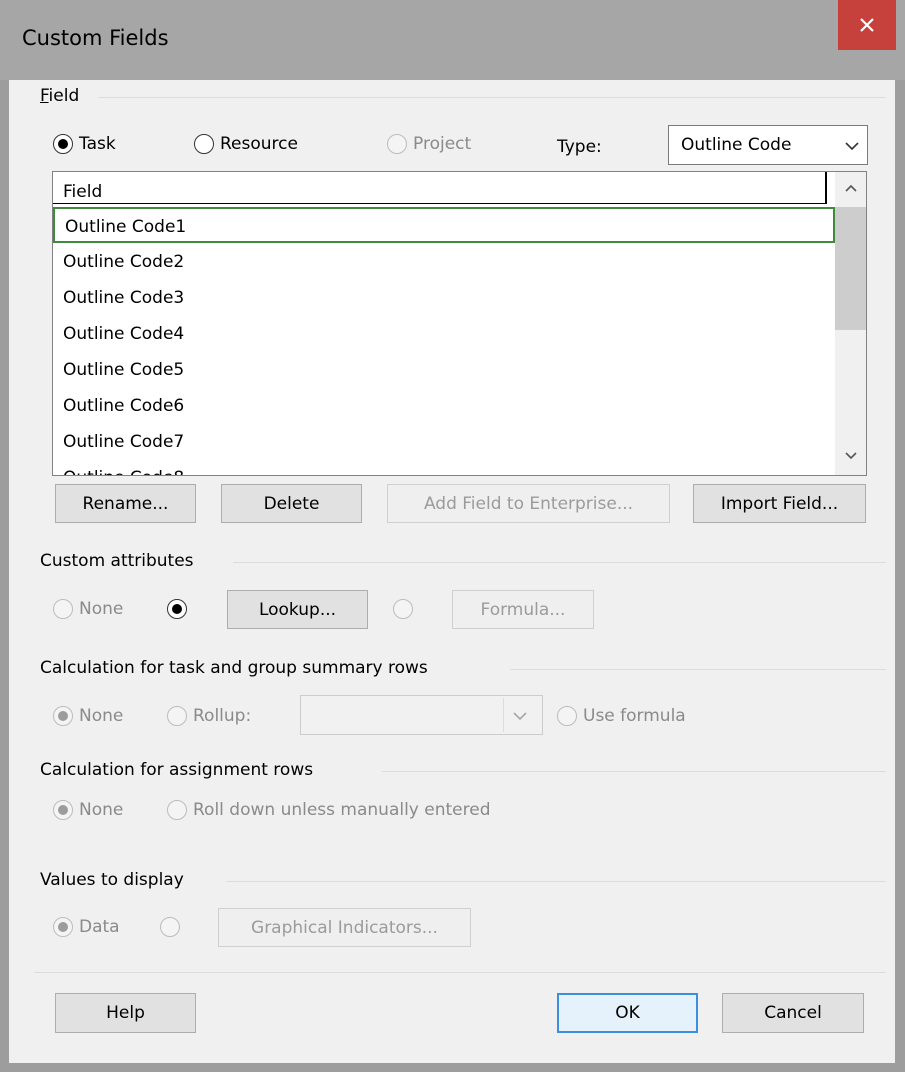 The height and width of the screenshot is (1072, 905). I want to click on attr-lookup-radio, so click(177, 609).